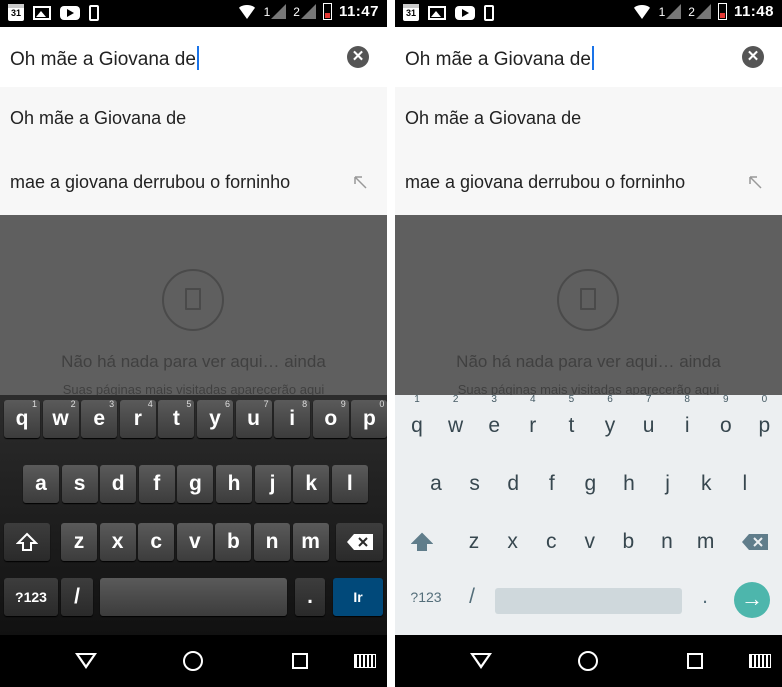 This screenshot has width=782, height=687. Describe the element at coordinates (417, 400) in the screenshot. I see `key-hint: 1` at that location.